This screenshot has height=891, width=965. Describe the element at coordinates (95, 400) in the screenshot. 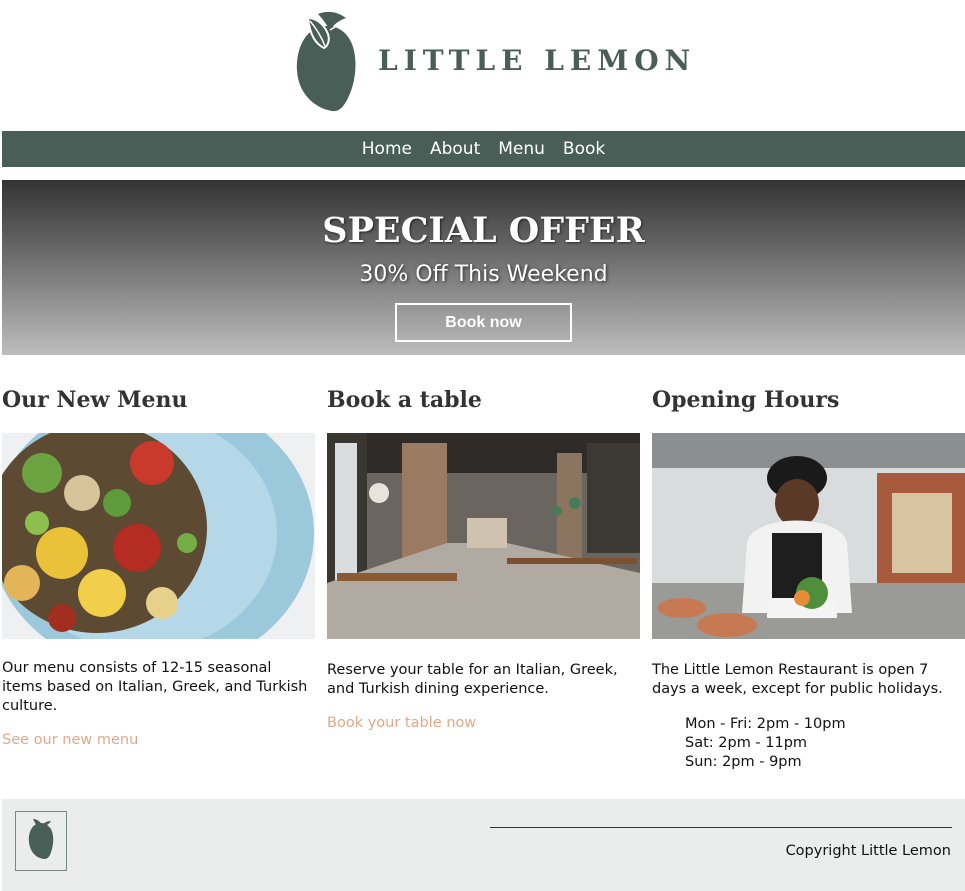

I see `section-heading-menu: Our New Menu` at that location.